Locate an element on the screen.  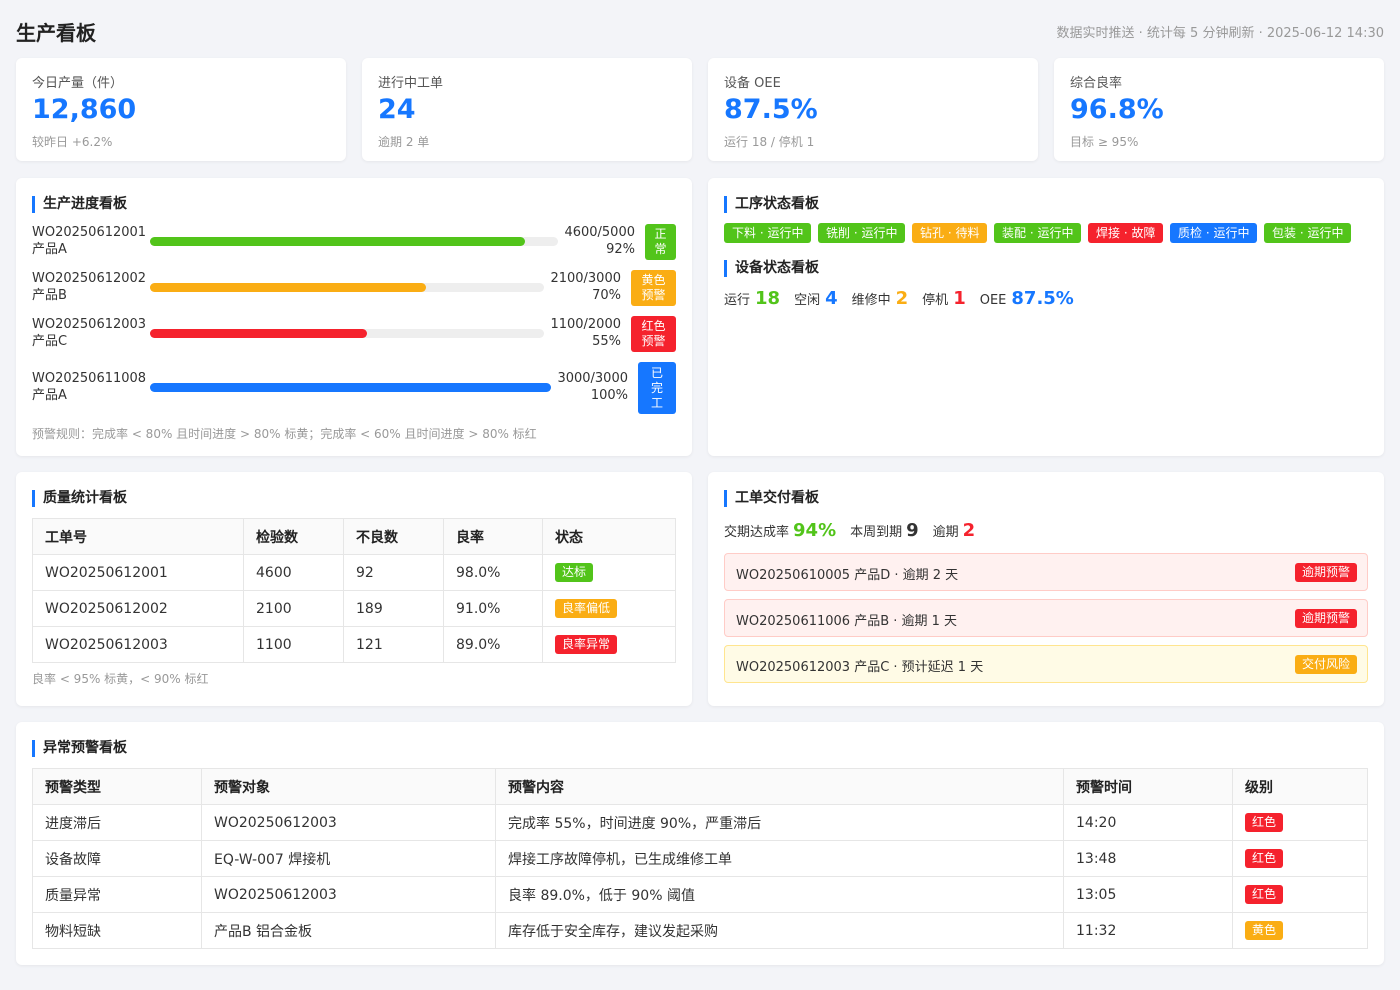
idle-count: 4 is located at coordinates (831, 298).